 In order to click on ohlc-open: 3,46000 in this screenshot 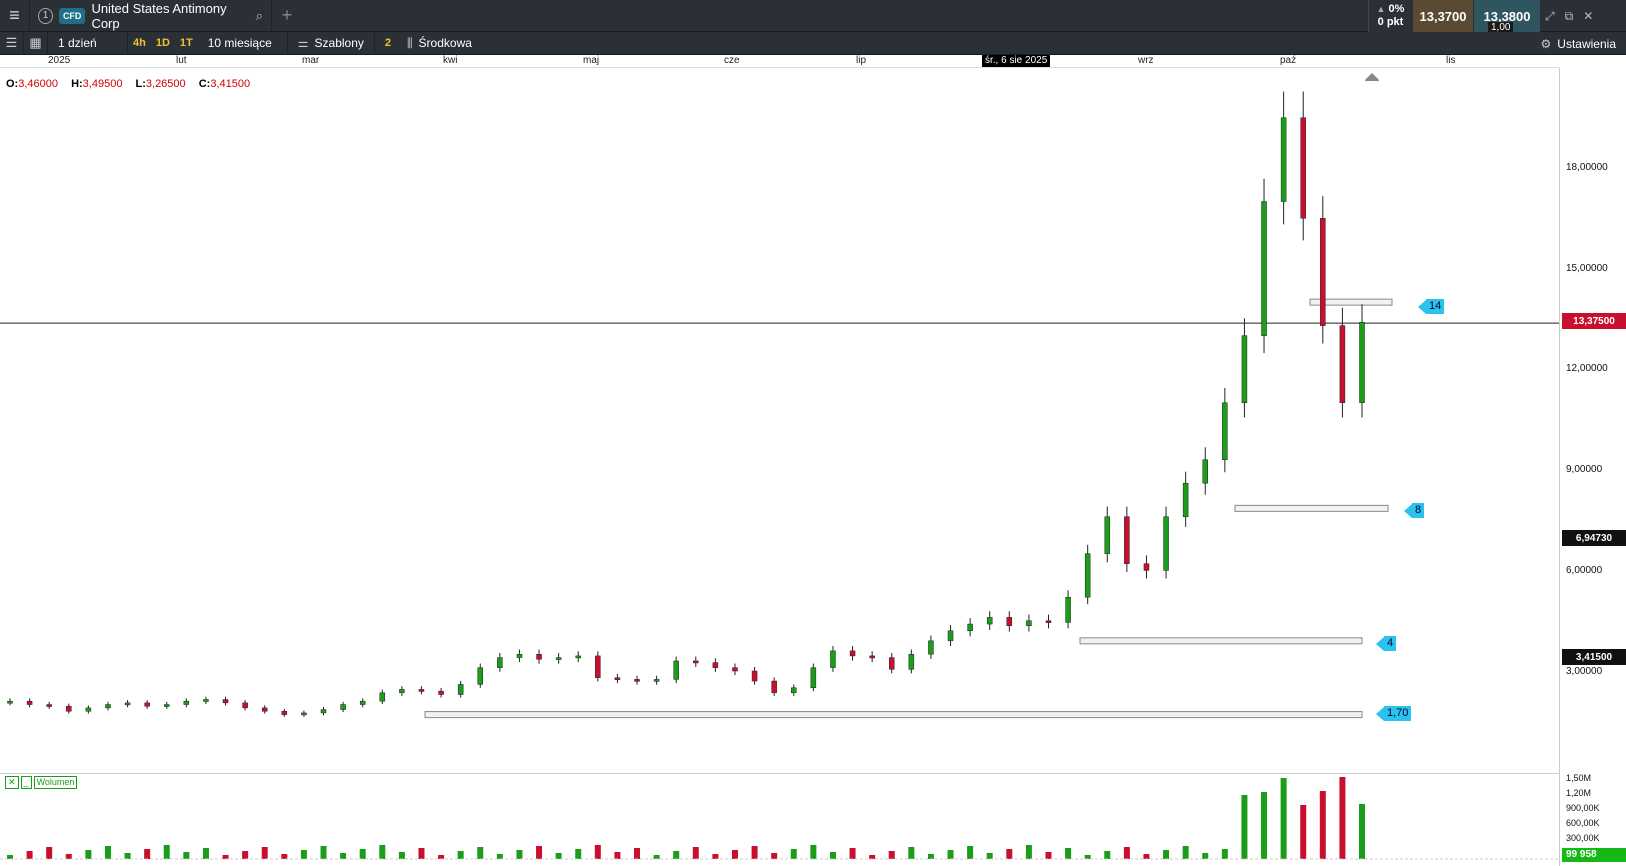, I will do `click(38, 84)`.